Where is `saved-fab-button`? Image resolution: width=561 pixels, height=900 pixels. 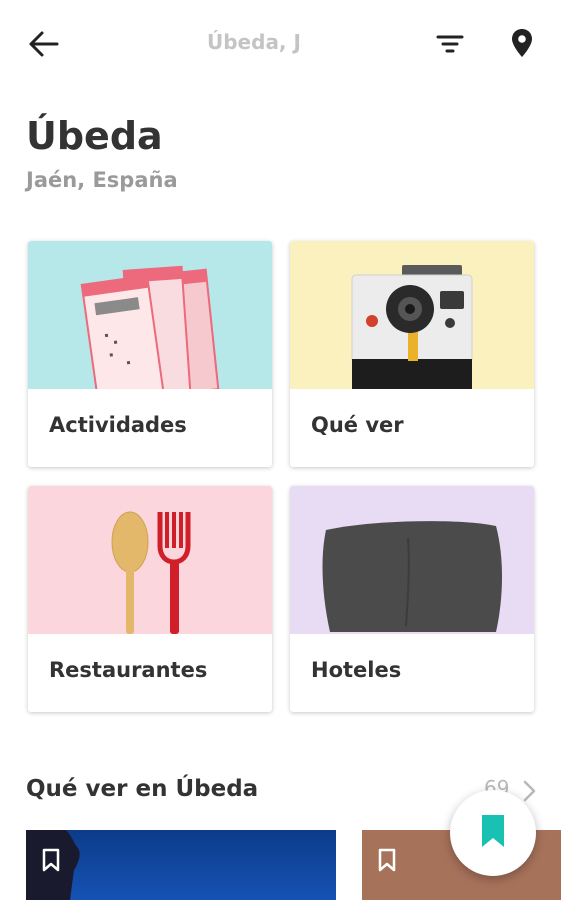
saved-fab-button is located at coordinates (493, 833).